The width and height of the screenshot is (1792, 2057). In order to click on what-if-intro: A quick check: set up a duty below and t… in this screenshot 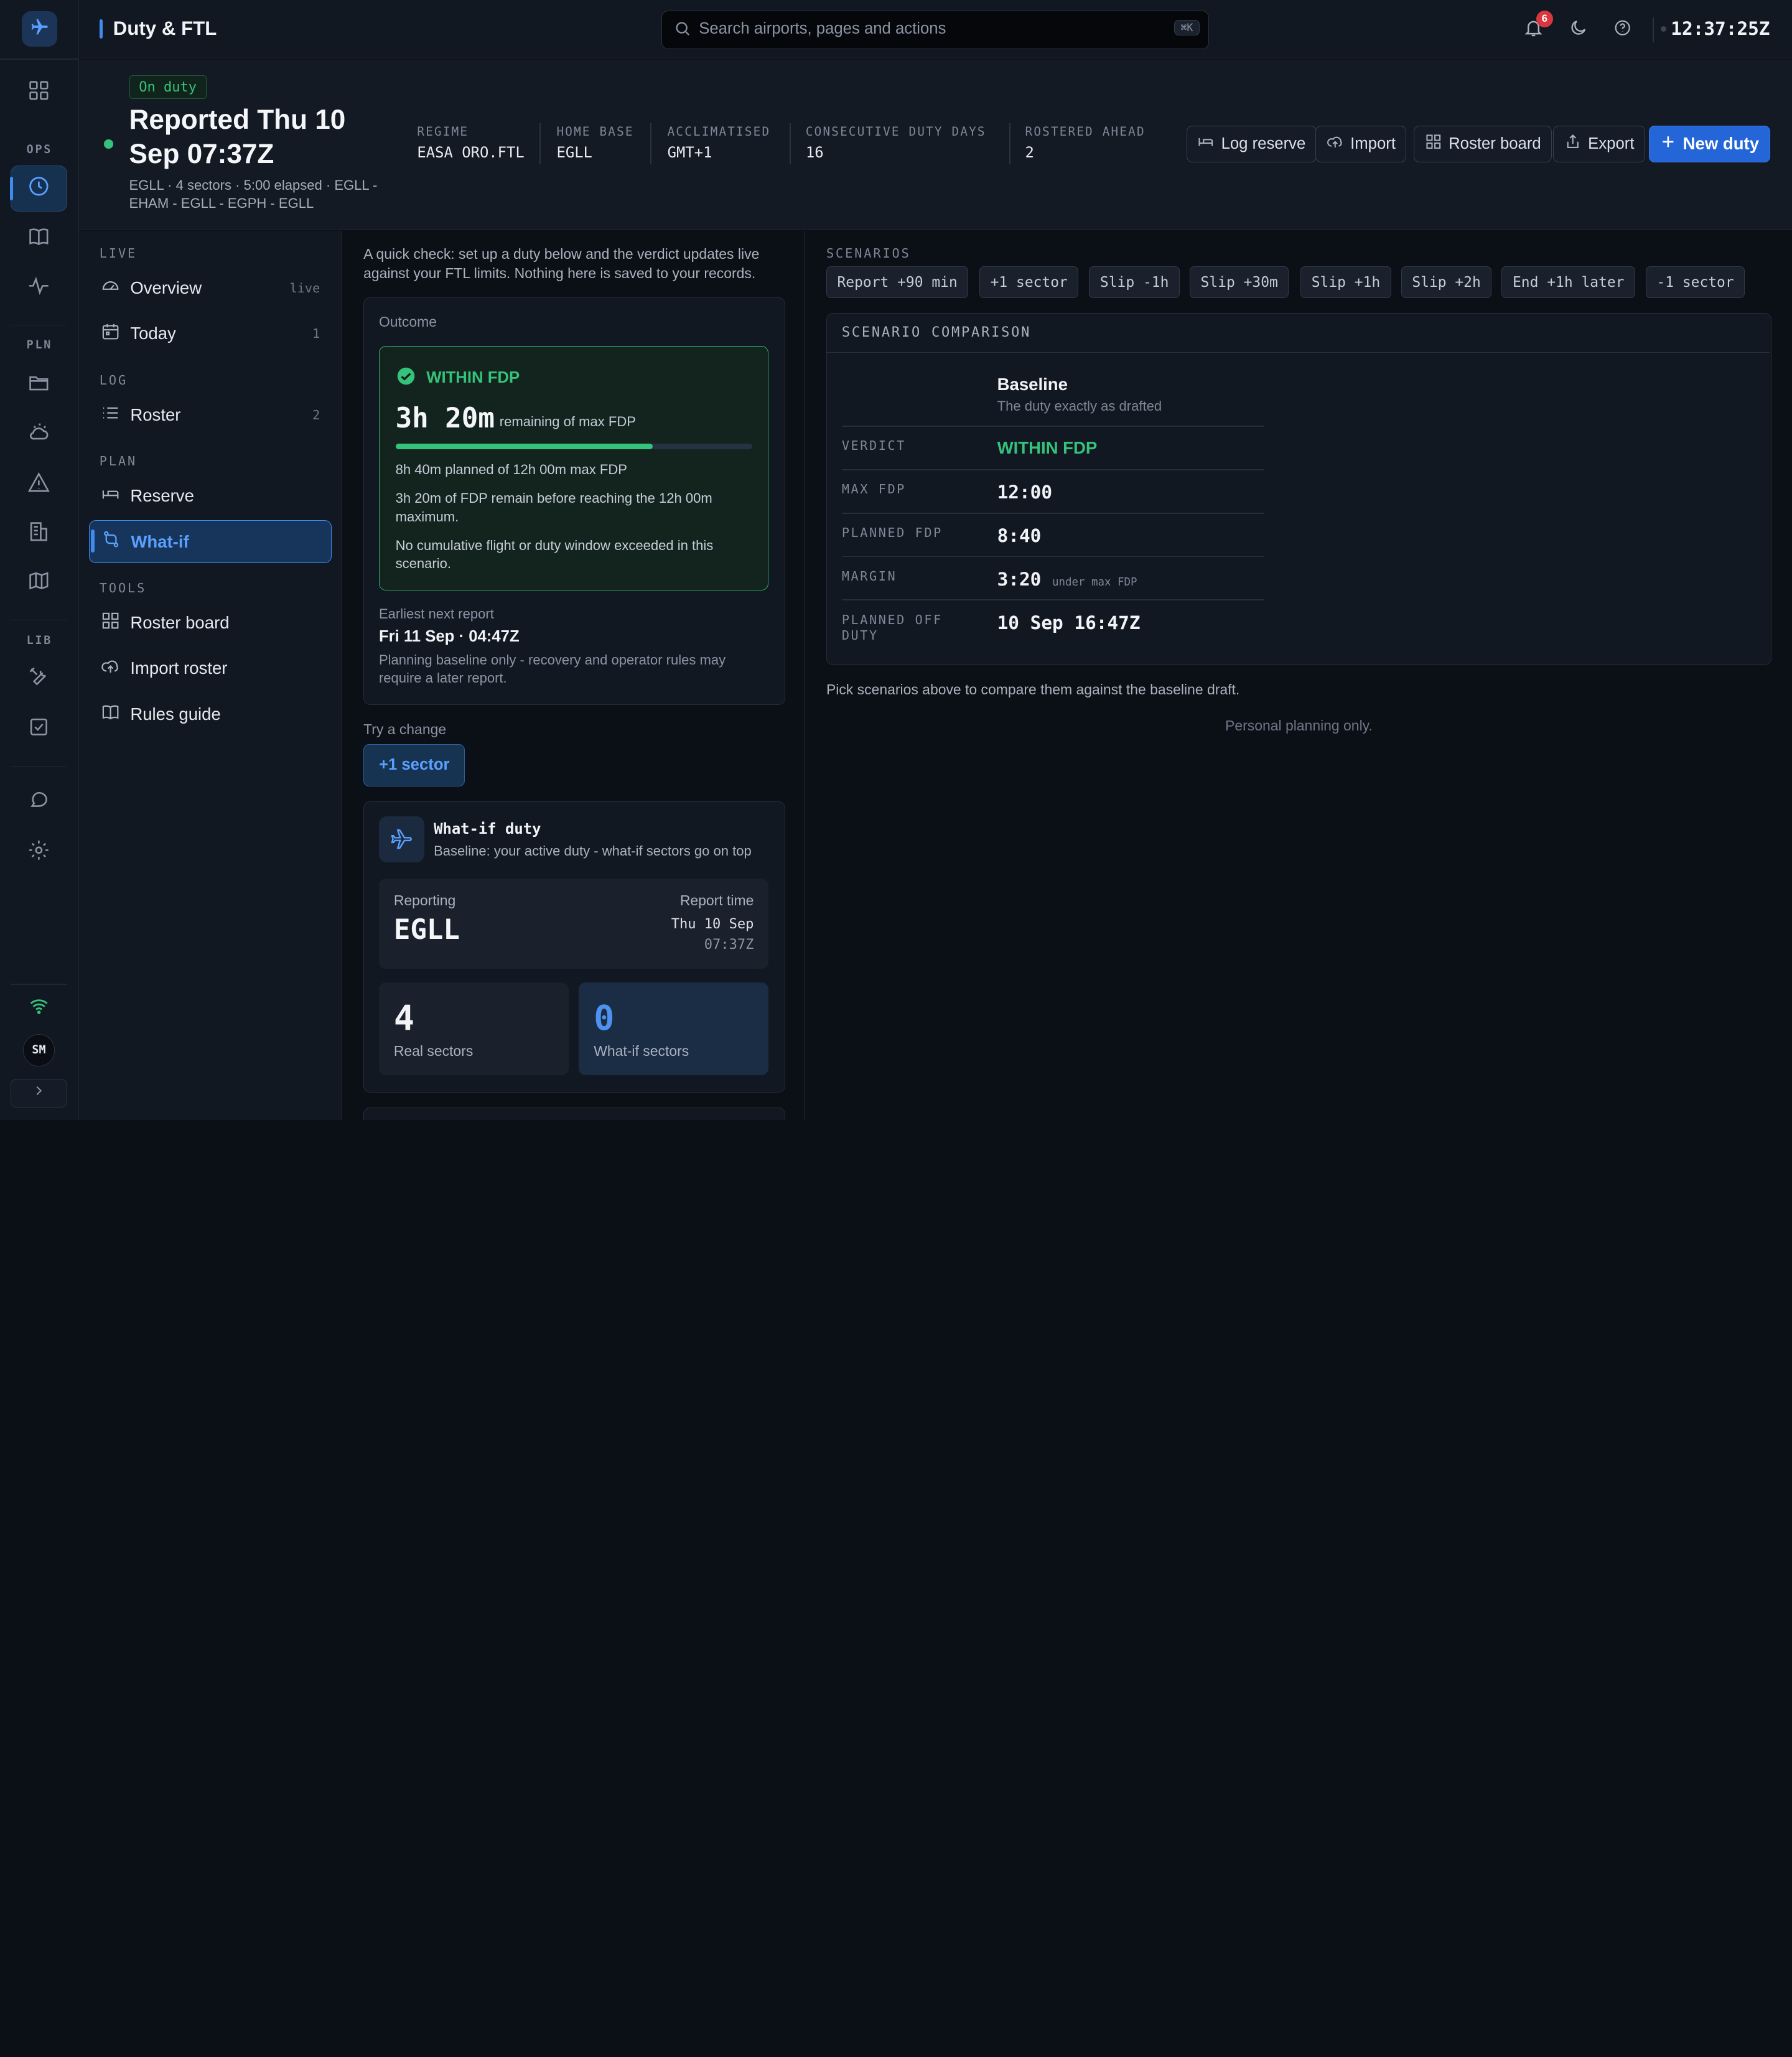, I will do `click(561, 264)`.